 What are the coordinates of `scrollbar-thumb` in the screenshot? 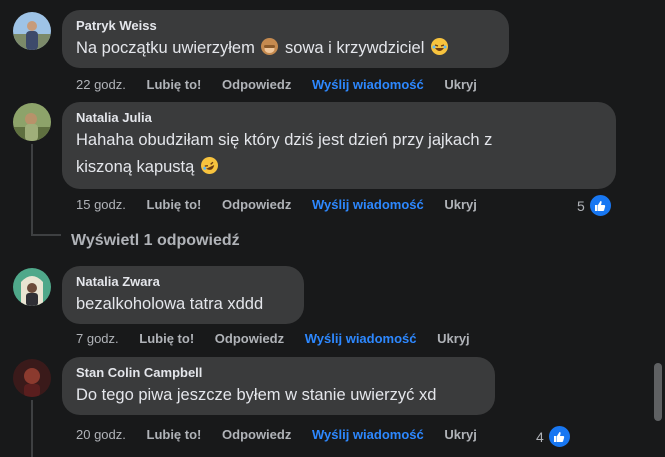 It's located at (658, 392).